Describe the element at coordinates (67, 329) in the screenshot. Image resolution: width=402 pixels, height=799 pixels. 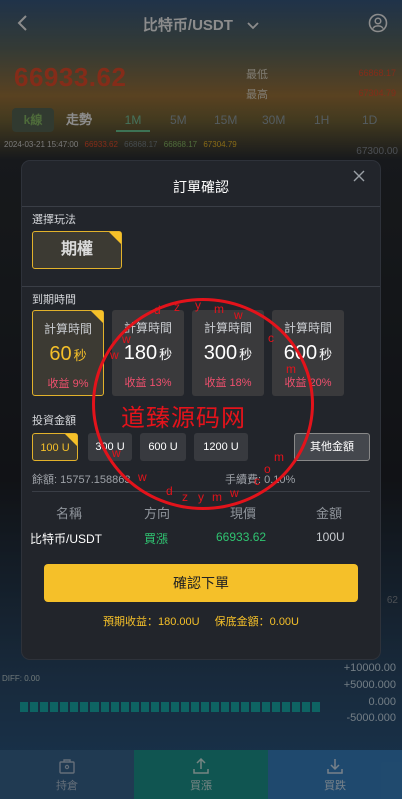
I see `time-option-label: 計算時間` at that location.